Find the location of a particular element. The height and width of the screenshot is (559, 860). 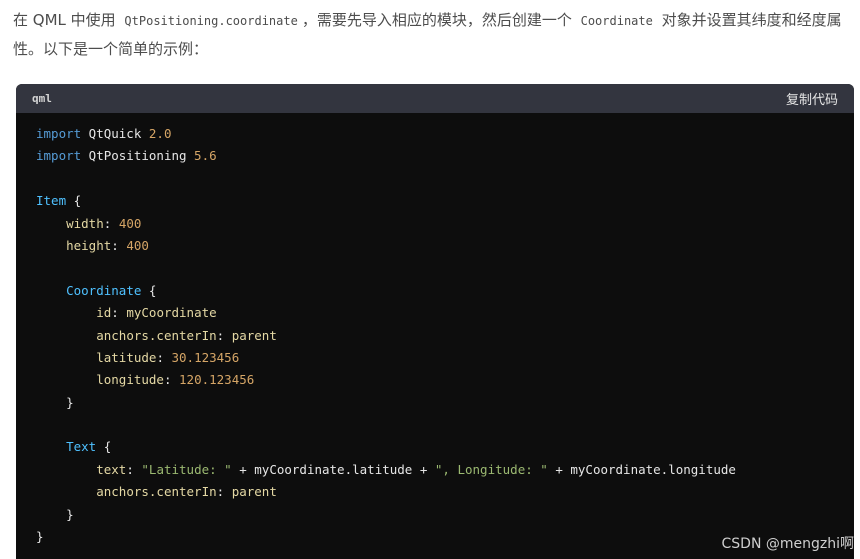

code-line-12: longitude: 120.123456 is located at coordinates (445, 380).